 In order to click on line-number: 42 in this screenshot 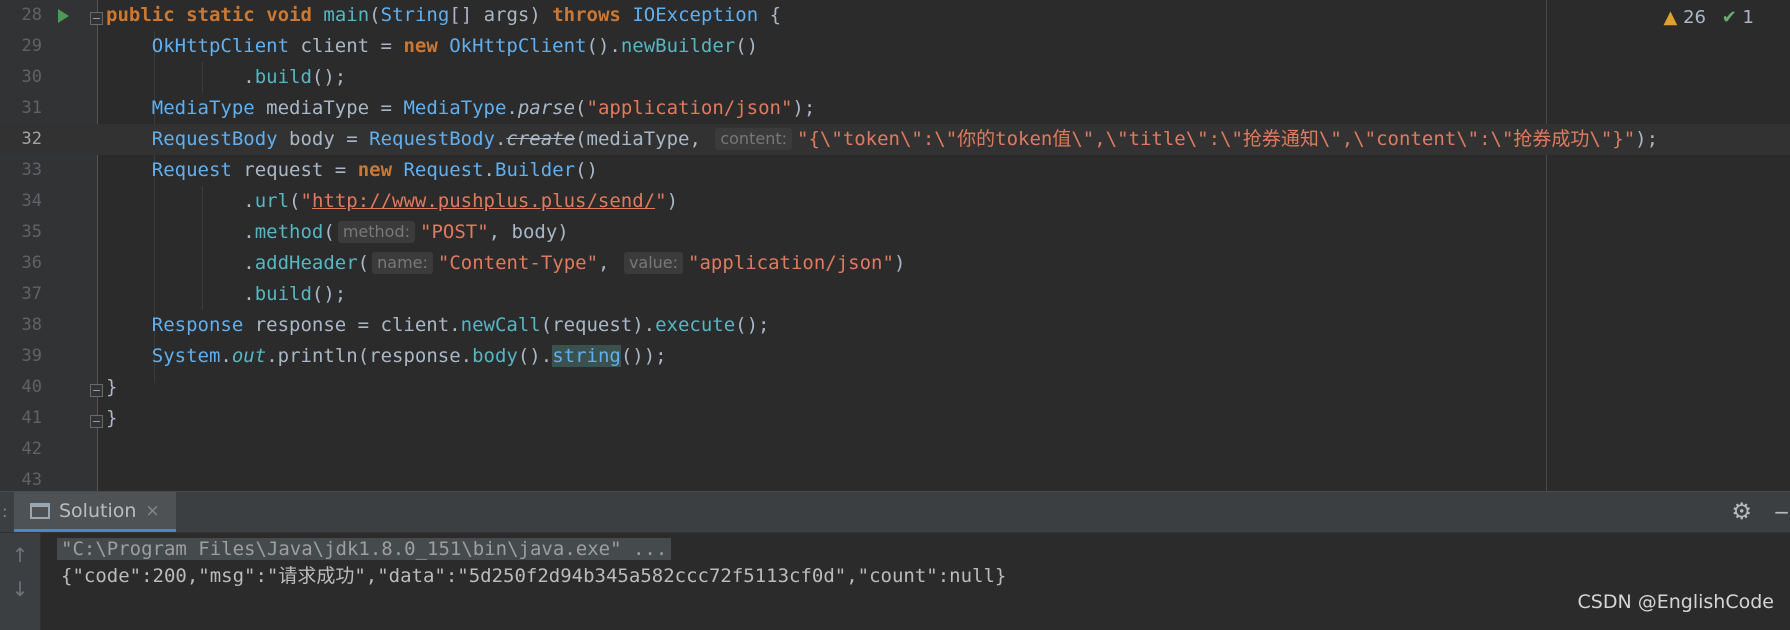, I will do `click(21, 449)`.